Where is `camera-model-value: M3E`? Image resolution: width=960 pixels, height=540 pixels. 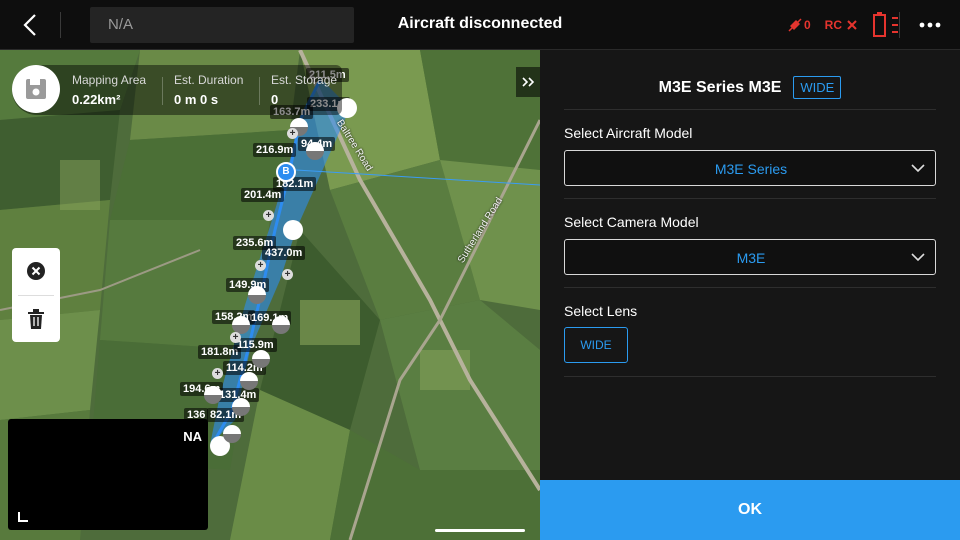
camera-model-value: M3E is located at coordinates (751, 258).